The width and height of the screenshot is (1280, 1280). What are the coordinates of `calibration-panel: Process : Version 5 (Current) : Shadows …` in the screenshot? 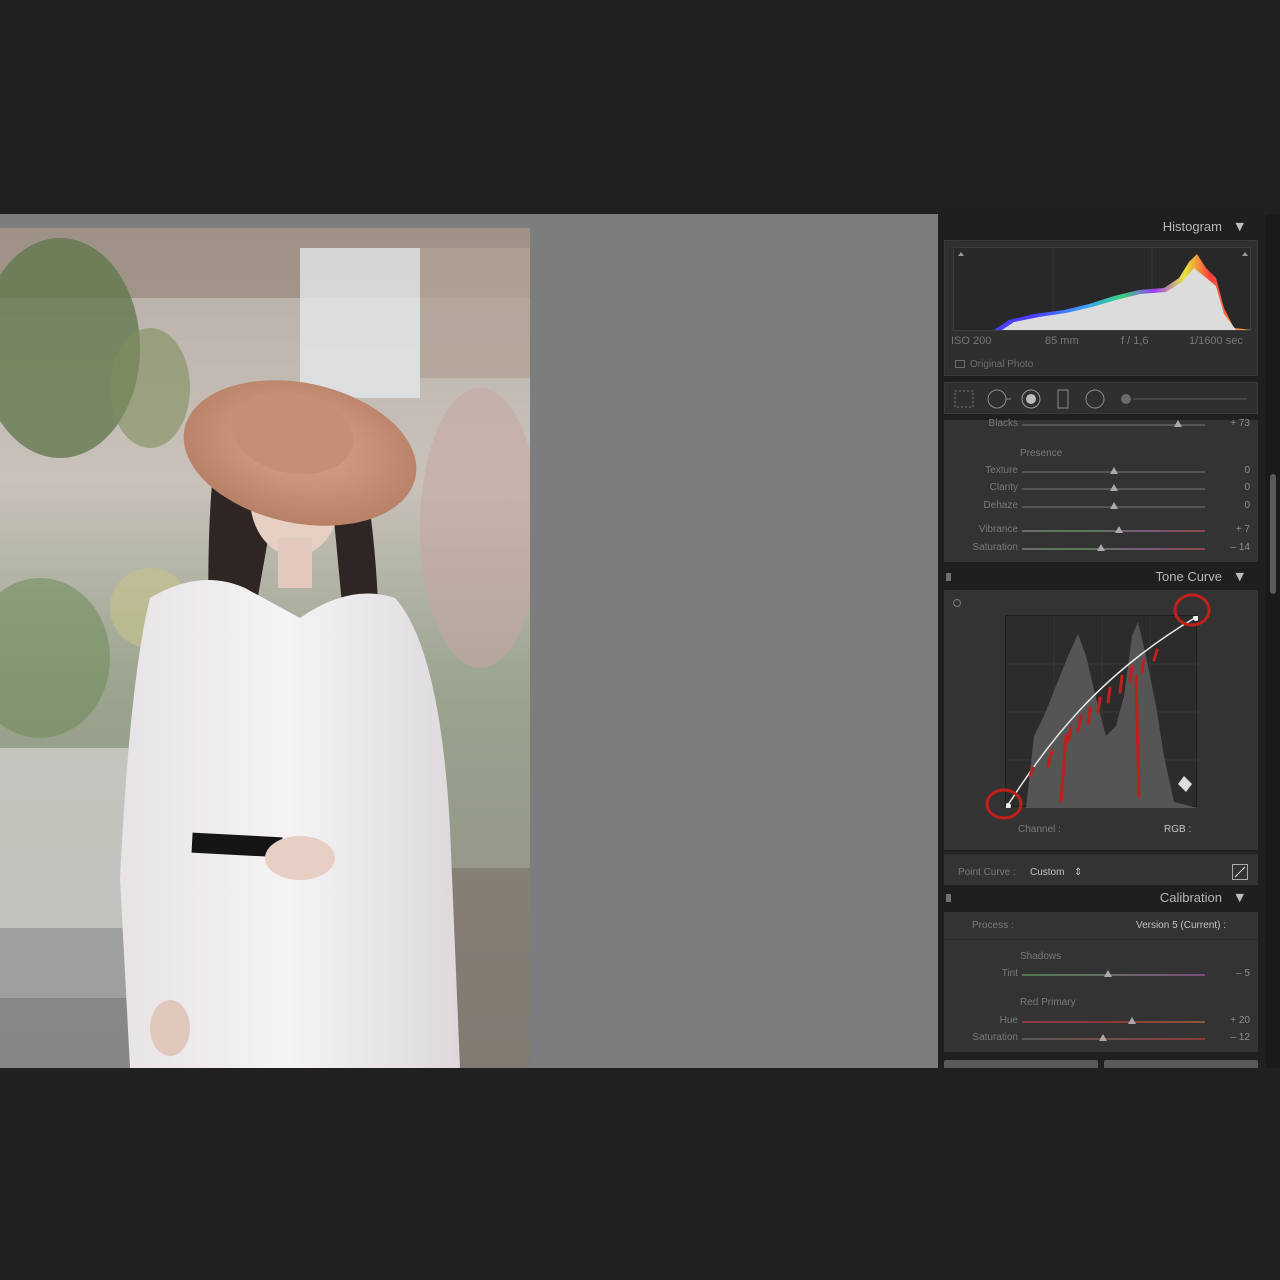 It's located at (1101, 982).